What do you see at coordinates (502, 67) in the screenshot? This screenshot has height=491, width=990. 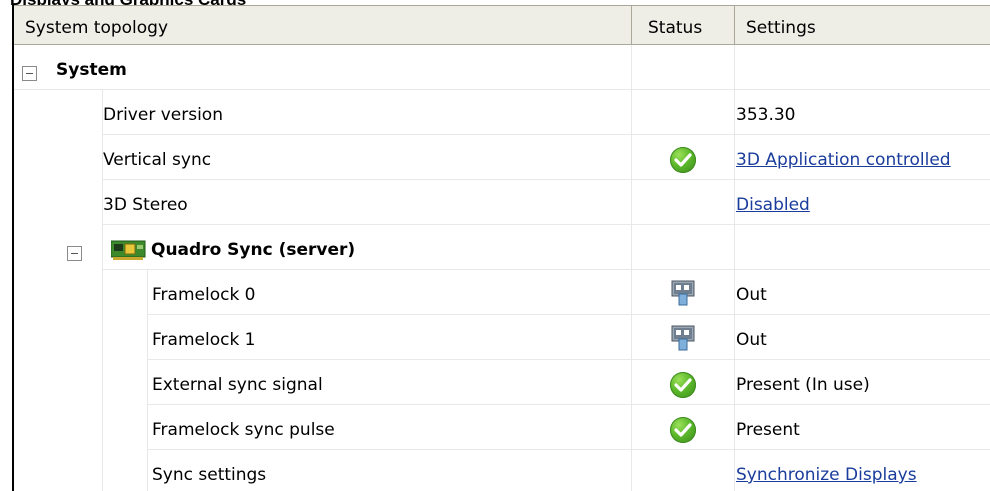 I see `tree-row-system: System` at bounding box center [502, 67].